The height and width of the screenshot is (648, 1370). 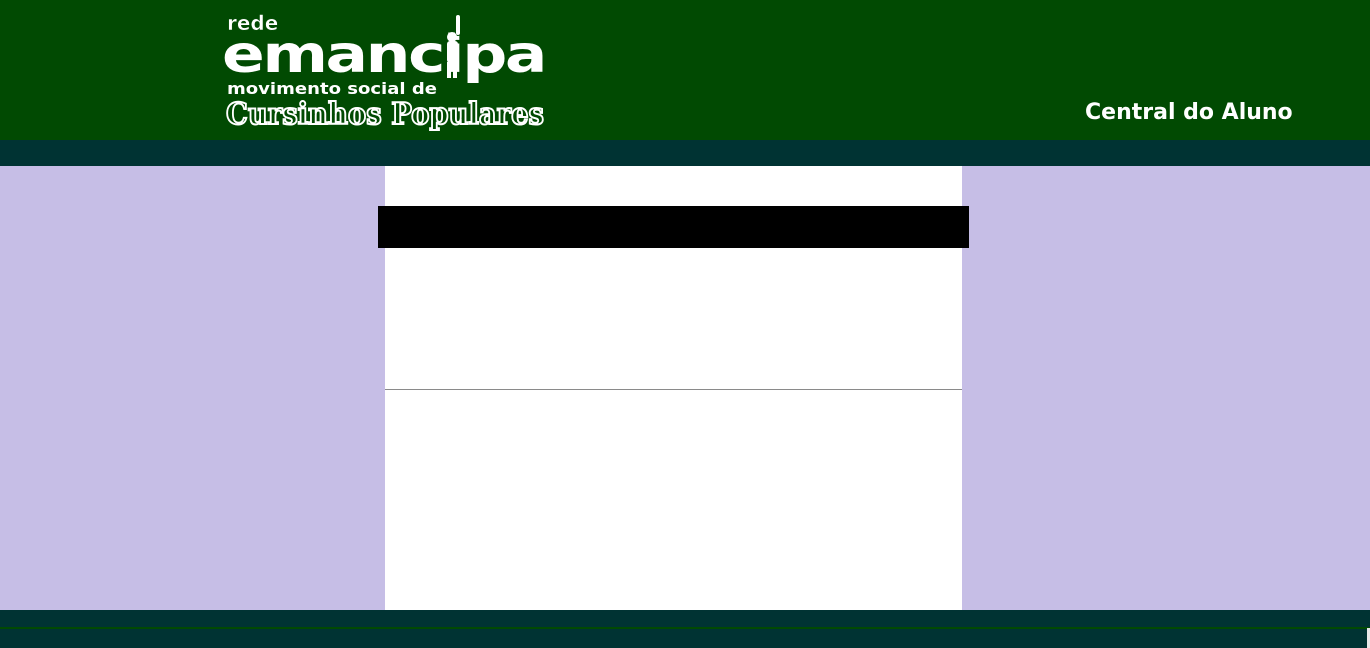 What do you see at coordinates (332, 88) in the screenshot?
I see `logo-movimento-text: movimento social de` at bounding box center [332, 88].